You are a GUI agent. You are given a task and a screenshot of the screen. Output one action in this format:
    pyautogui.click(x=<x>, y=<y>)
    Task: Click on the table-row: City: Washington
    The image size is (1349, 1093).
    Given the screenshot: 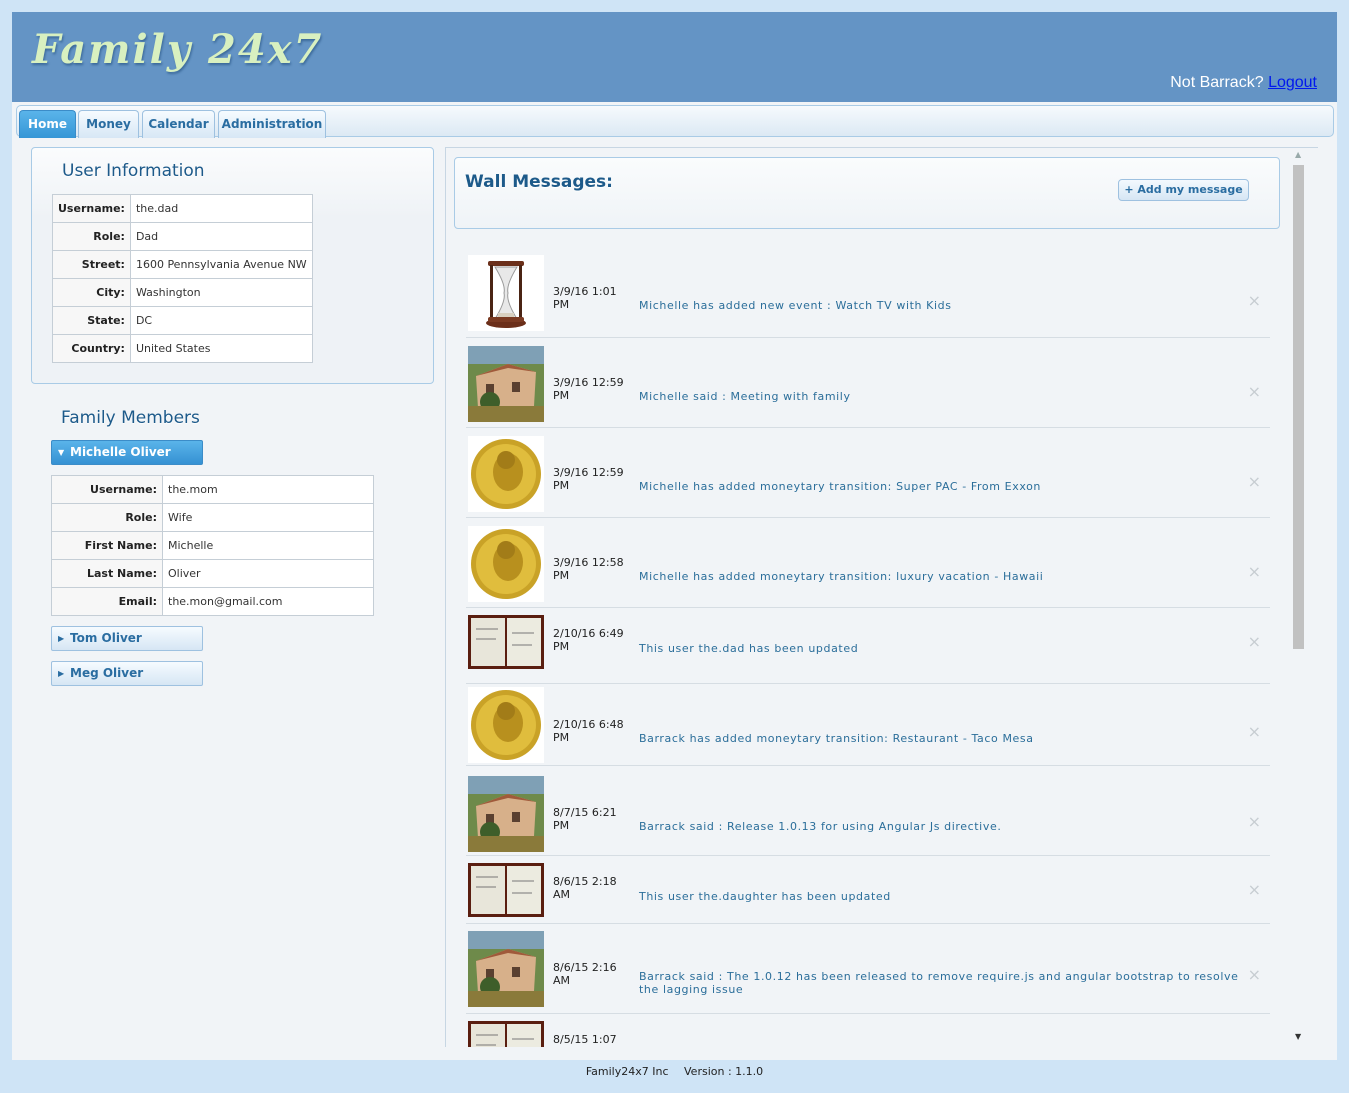 What is the action you would take?
    pyautogui.click(x=182, y=292)
    